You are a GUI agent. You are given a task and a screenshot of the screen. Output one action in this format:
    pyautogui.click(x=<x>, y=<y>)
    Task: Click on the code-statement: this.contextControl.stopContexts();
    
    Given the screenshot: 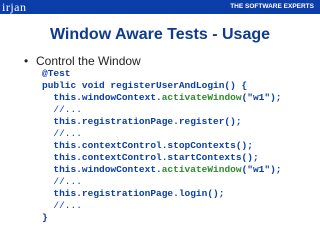 What is the action you would take?
    pyautogui.click(x=153, y=145)
    